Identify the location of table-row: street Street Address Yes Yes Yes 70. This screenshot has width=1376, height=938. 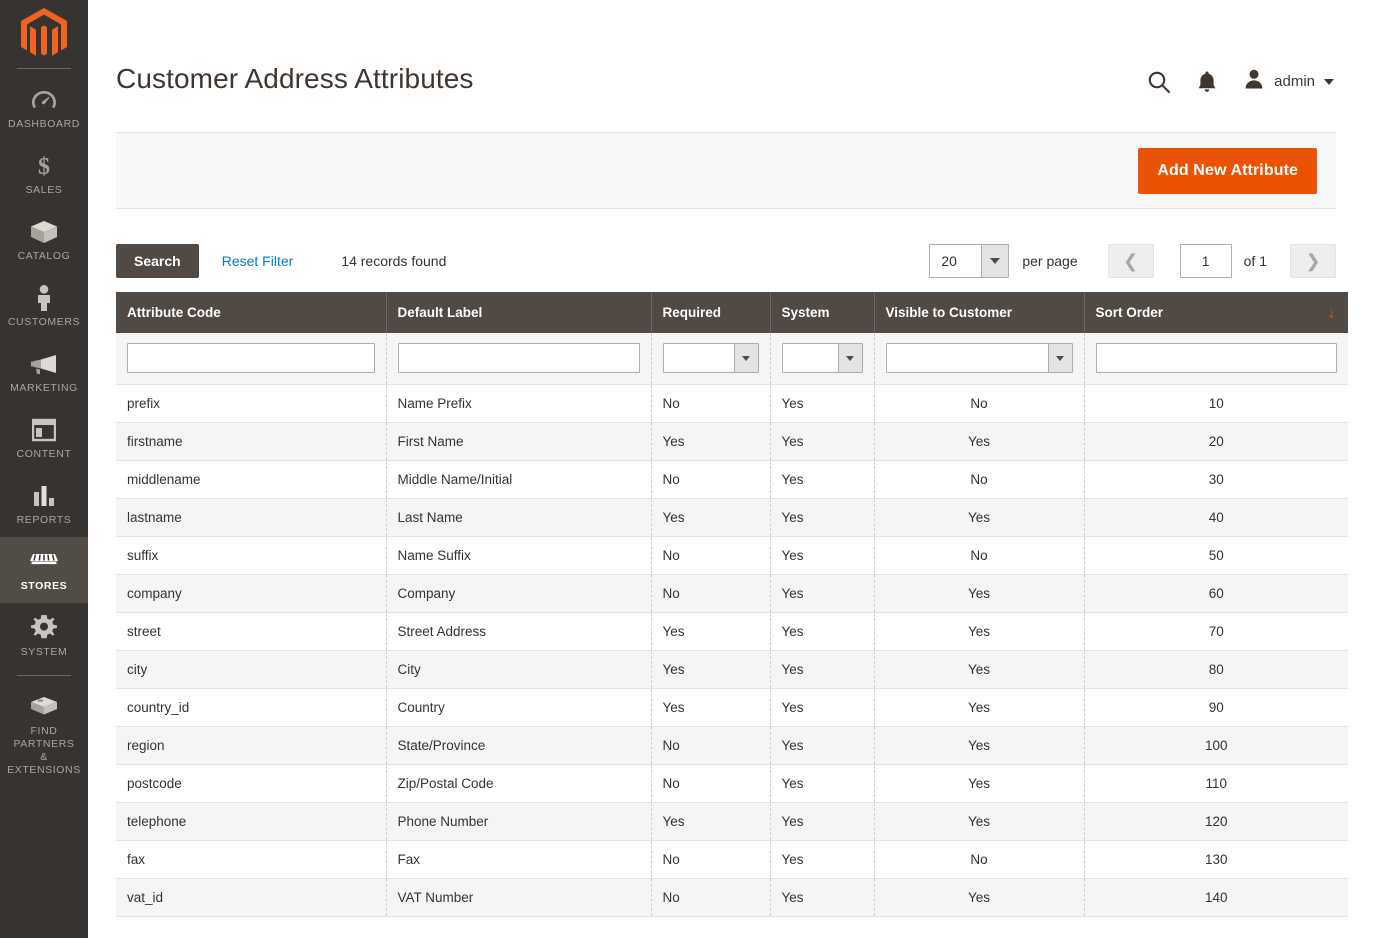
(732, 631).